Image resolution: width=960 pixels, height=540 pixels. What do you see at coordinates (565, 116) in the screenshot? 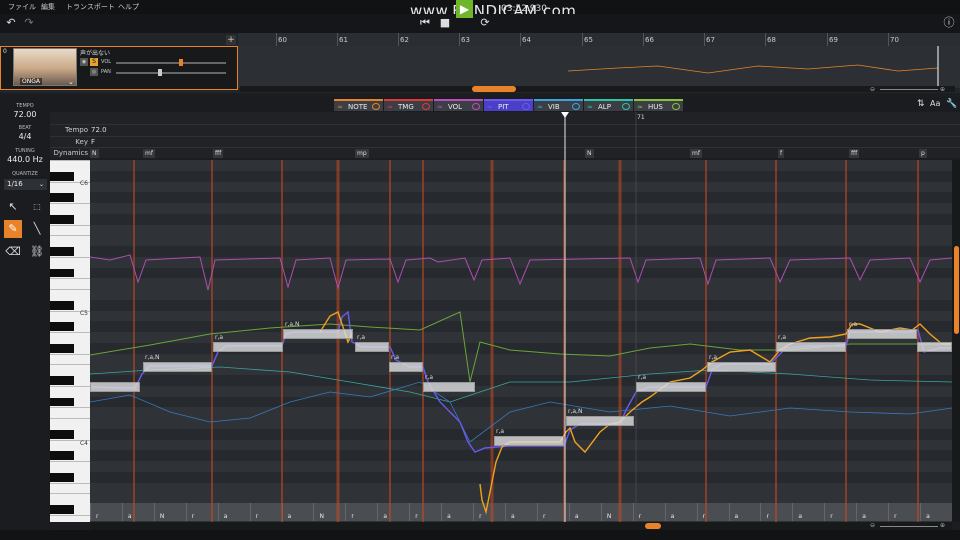
I see `playhead-marker` at bounding box center [565, 116].